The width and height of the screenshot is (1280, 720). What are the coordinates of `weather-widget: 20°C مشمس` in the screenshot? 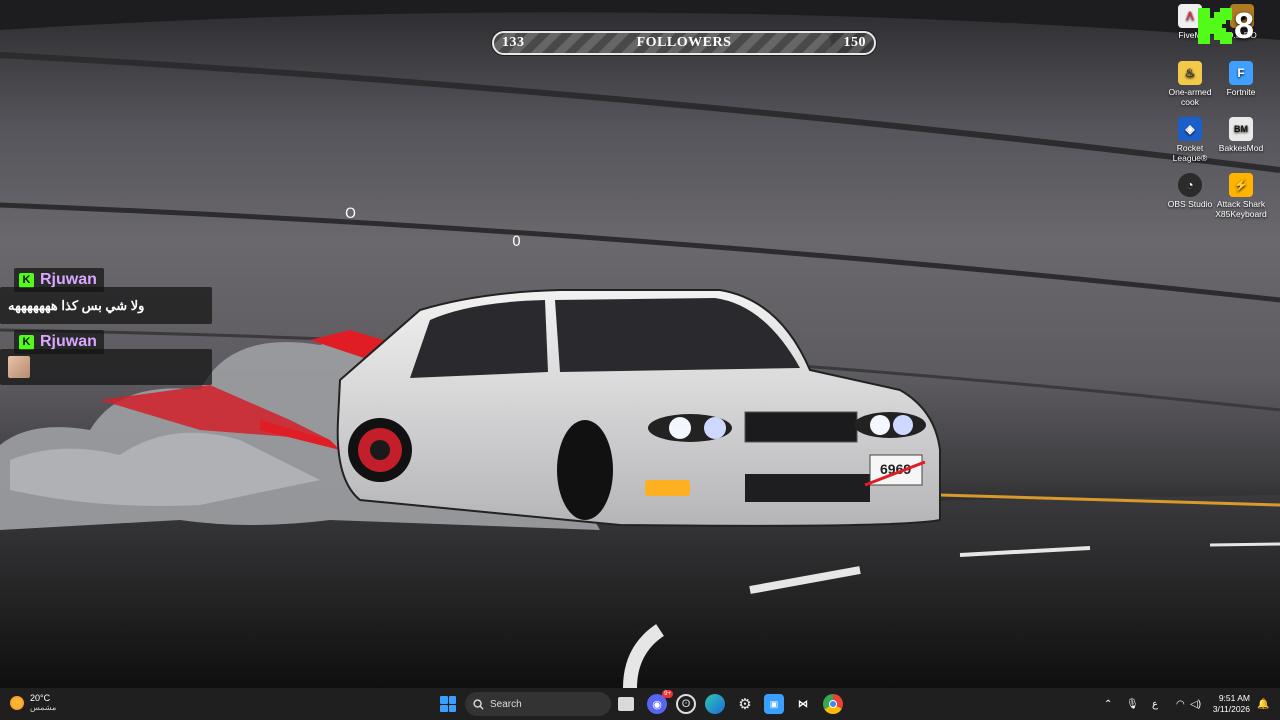 It's located at (33, 703).